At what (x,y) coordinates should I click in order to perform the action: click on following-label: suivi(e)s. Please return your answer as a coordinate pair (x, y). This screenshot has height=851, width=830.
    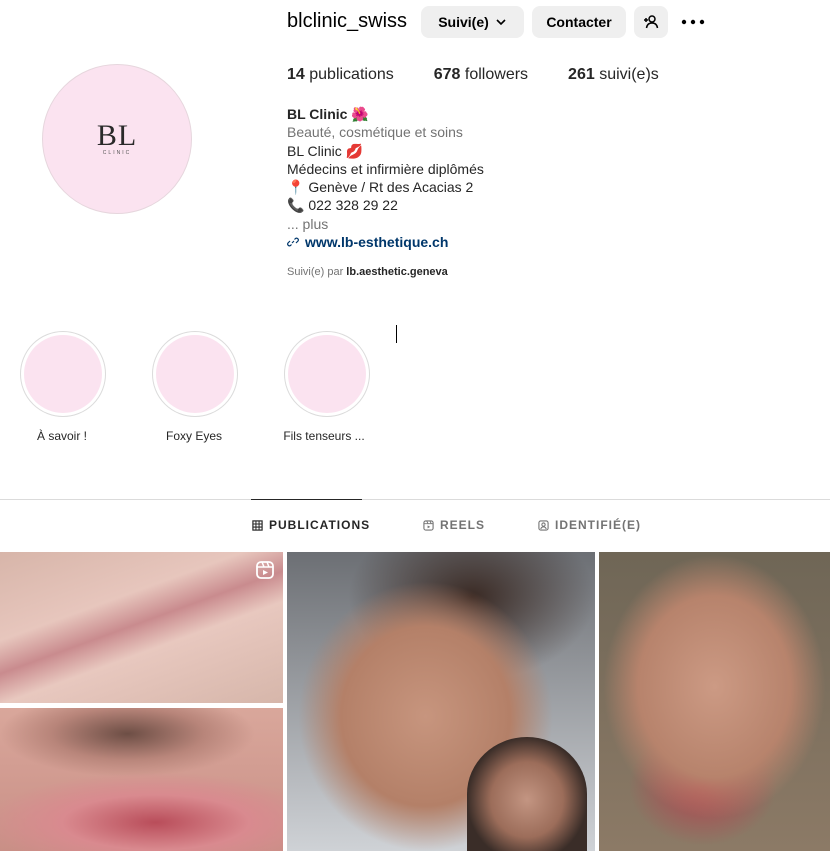
    Looking at the image, I should click on (629, 74).